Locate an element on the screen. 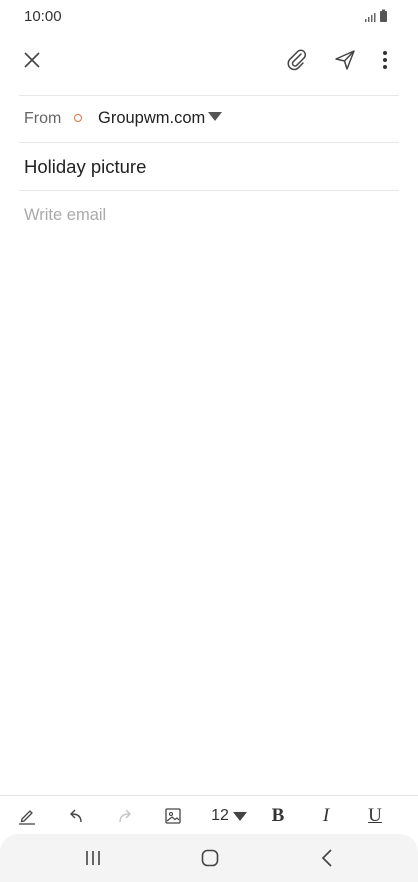 This screenshot has height=882, width=418. attach-button is located at coordinates (297, 60).